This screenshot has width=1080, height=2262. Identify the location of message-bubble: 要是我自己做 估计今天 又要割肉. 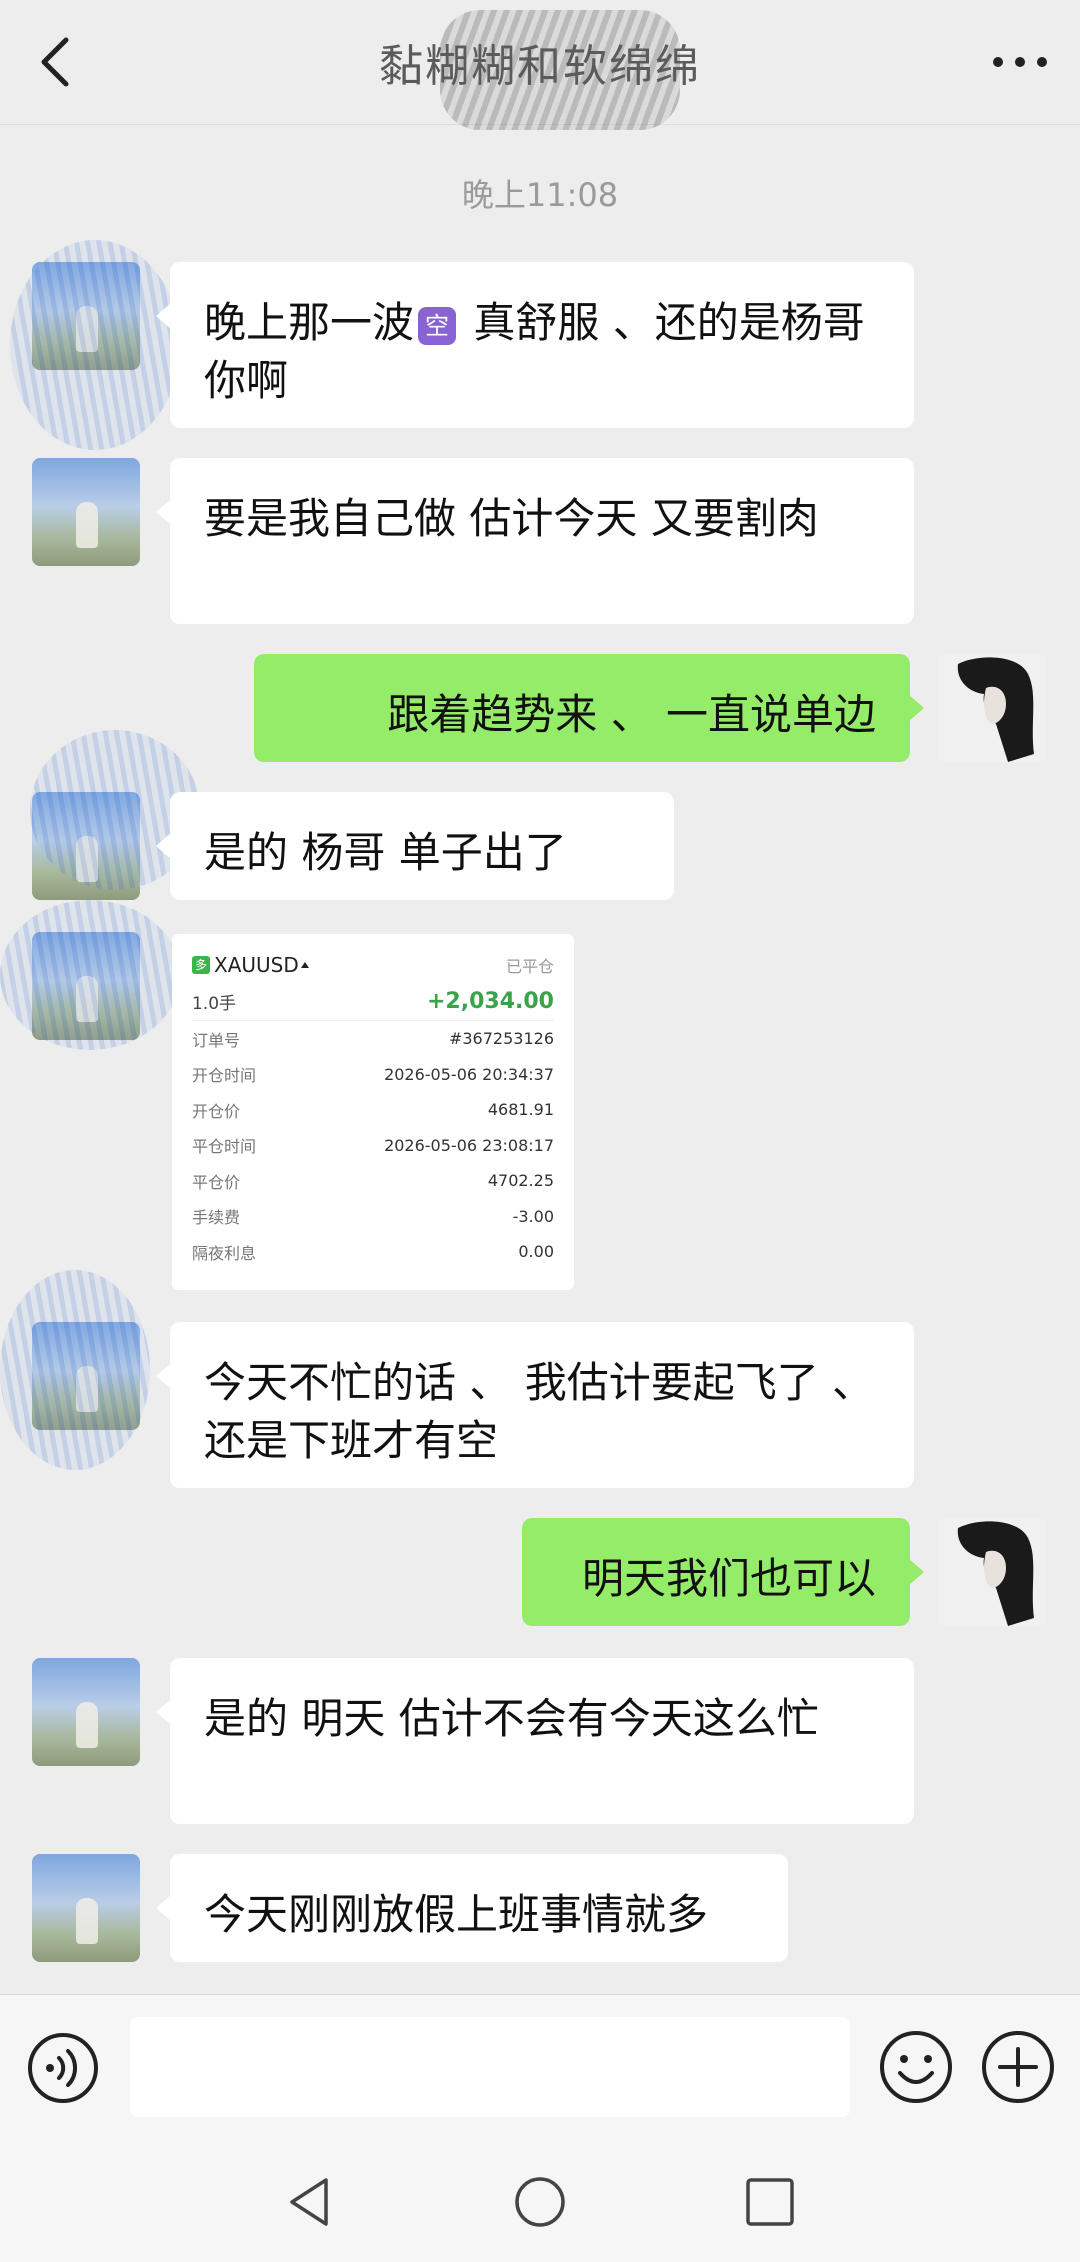
(535, 541).